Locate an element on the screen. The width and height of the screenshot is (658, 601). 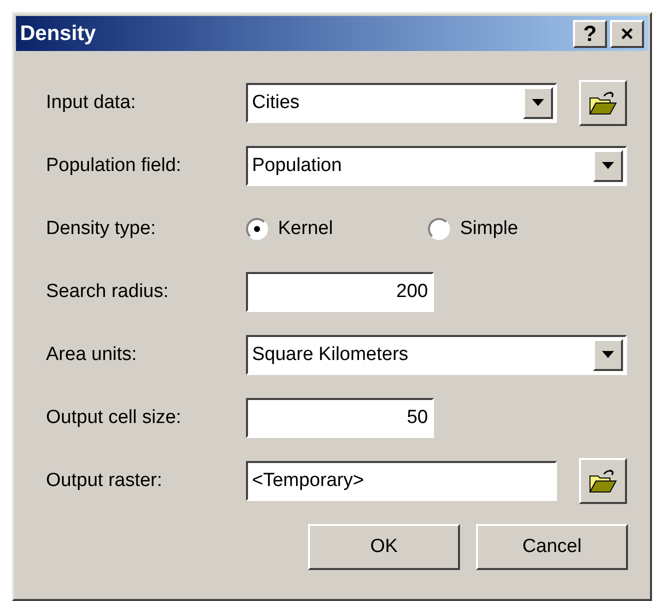
ok-button: OK is located at coordinates (384, 547).